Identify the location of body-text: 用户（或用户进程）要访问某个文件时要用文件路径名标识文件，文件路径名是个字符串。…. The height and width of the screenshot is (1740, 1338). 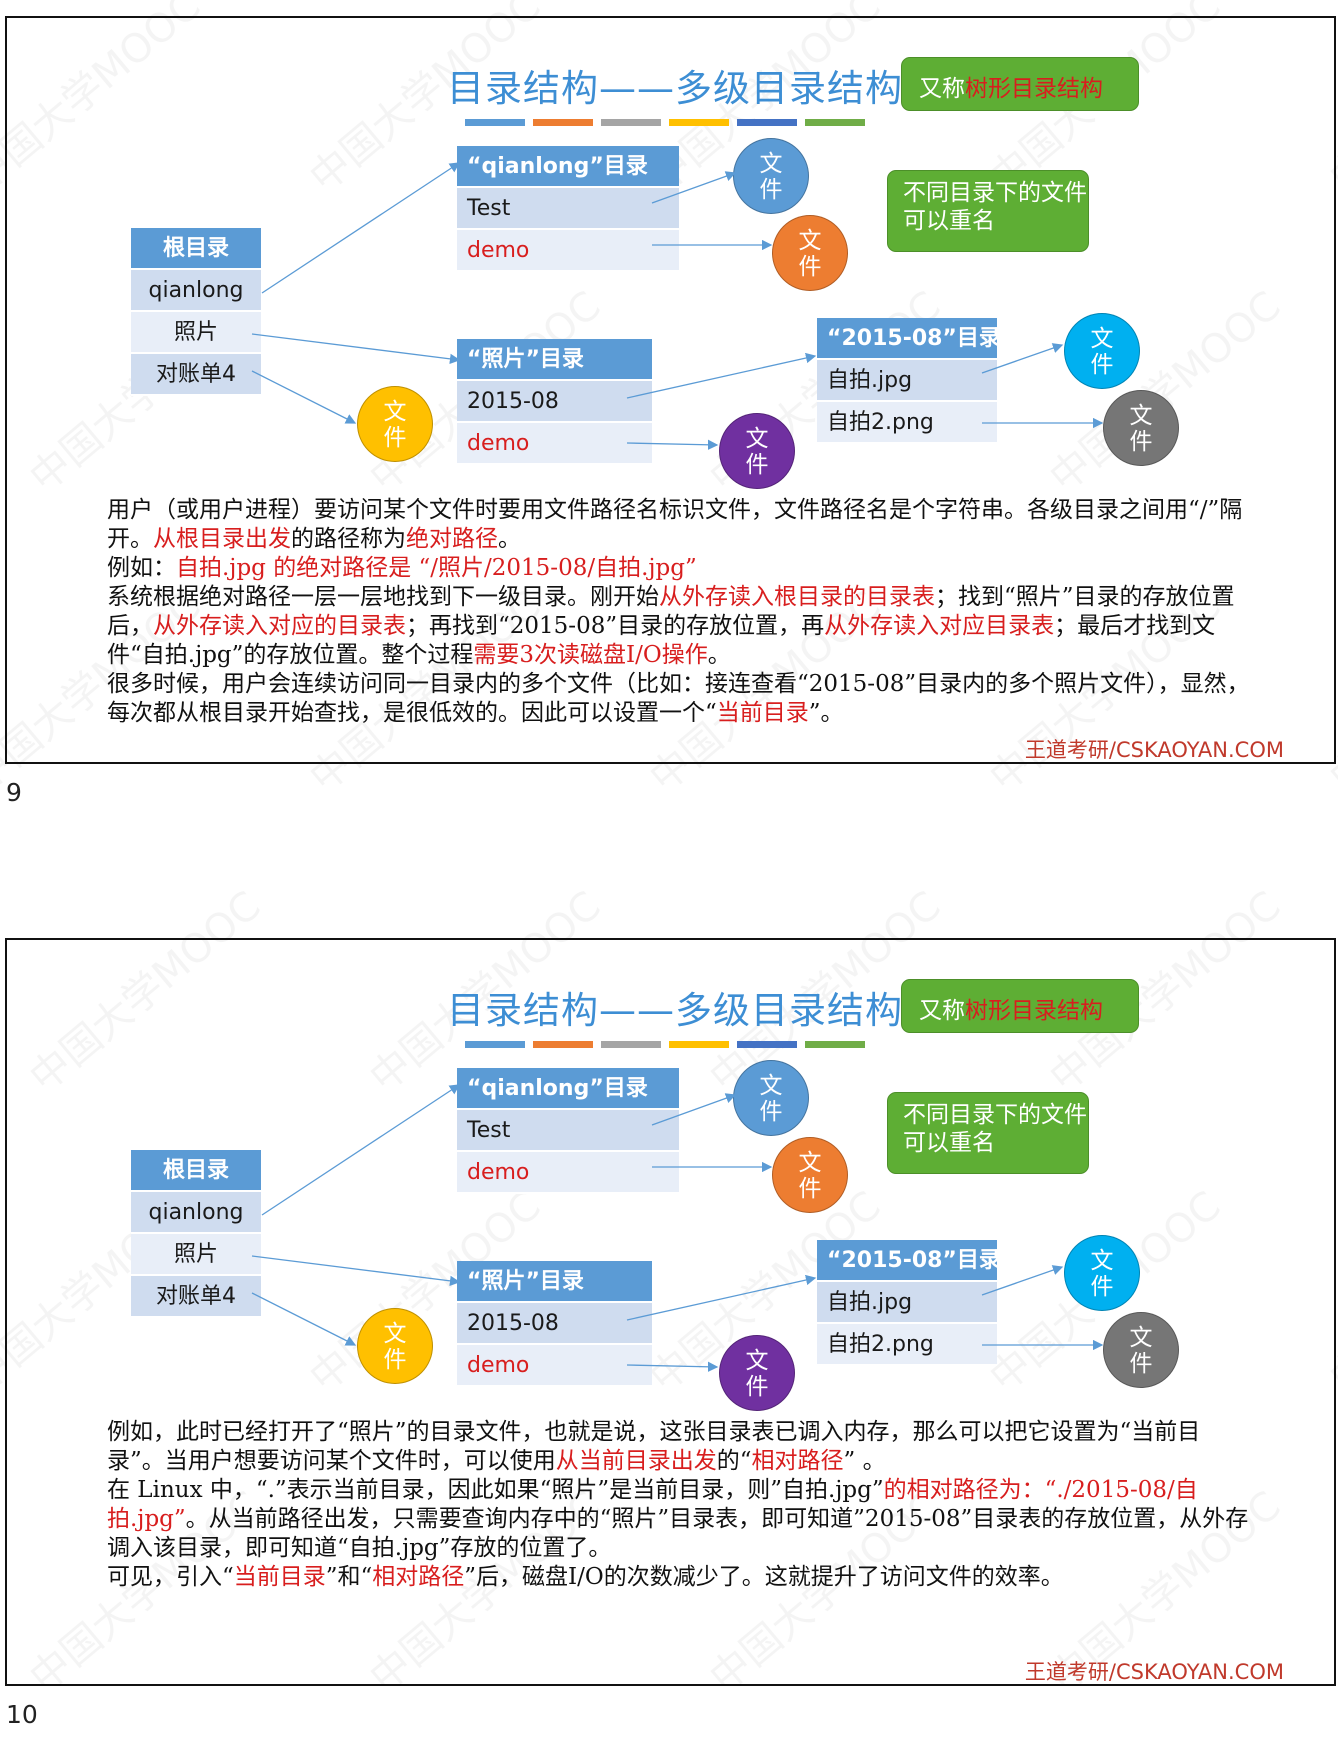
(682, 612).